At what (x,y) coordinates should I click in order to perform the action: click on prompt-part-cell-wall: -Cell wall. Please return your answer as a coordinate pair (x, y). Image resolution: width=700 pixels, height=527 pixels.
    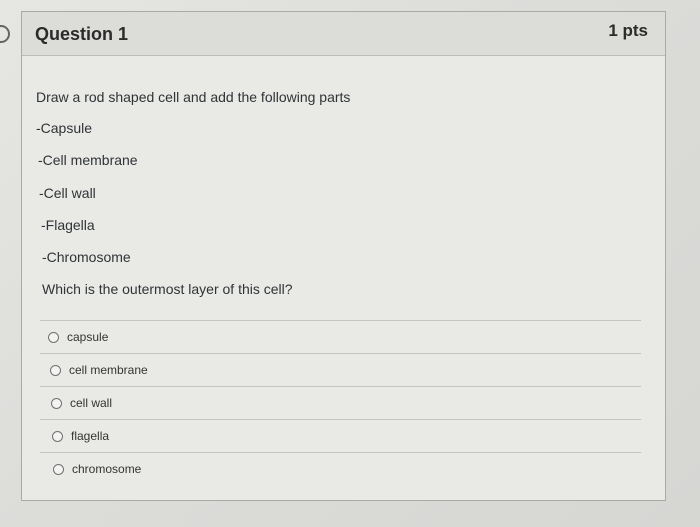
    Looking at the image, I should click on (67, 193).